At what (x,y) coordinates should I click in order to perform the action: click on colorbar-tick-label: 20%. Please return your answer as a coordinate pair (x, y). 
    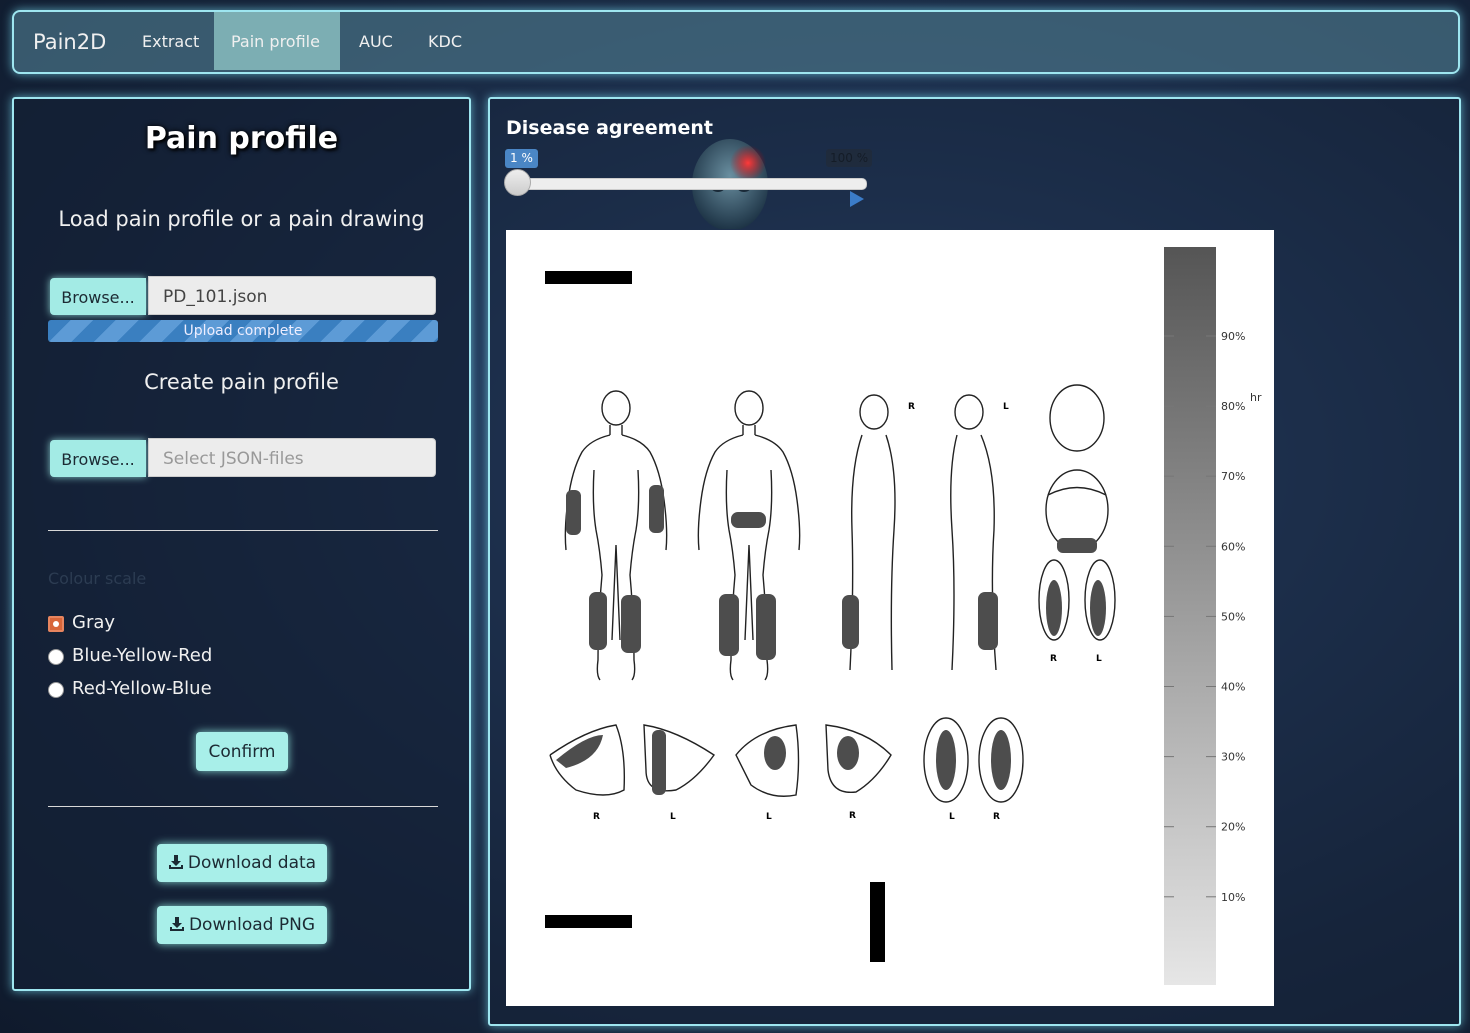
    Looking at the image, I should click on (1233, 827).